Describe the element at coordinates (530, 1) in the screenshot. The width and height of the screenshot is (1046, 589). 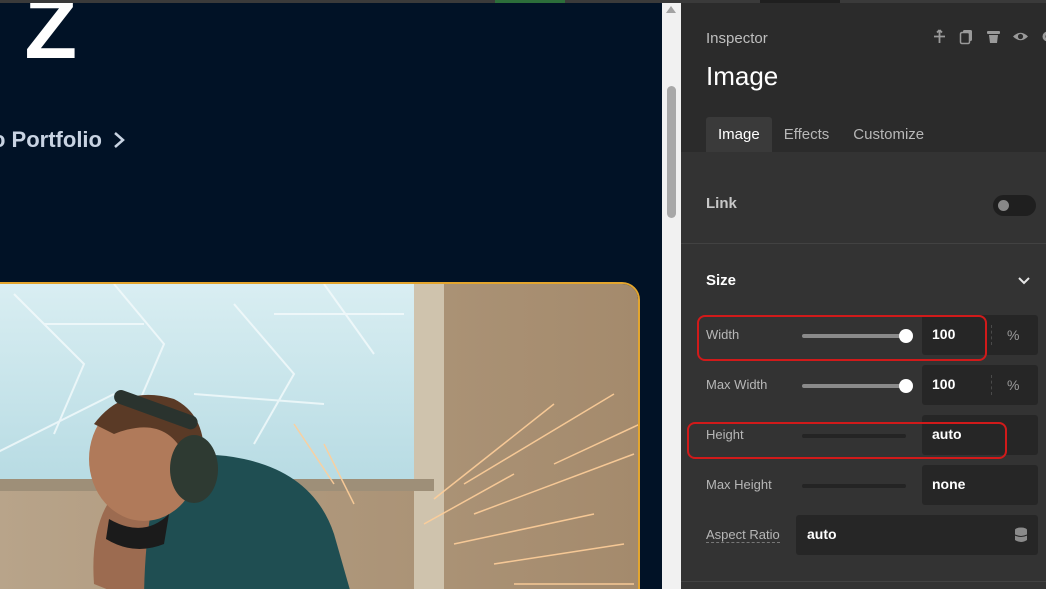
I see `top-strip-accent` at that location.